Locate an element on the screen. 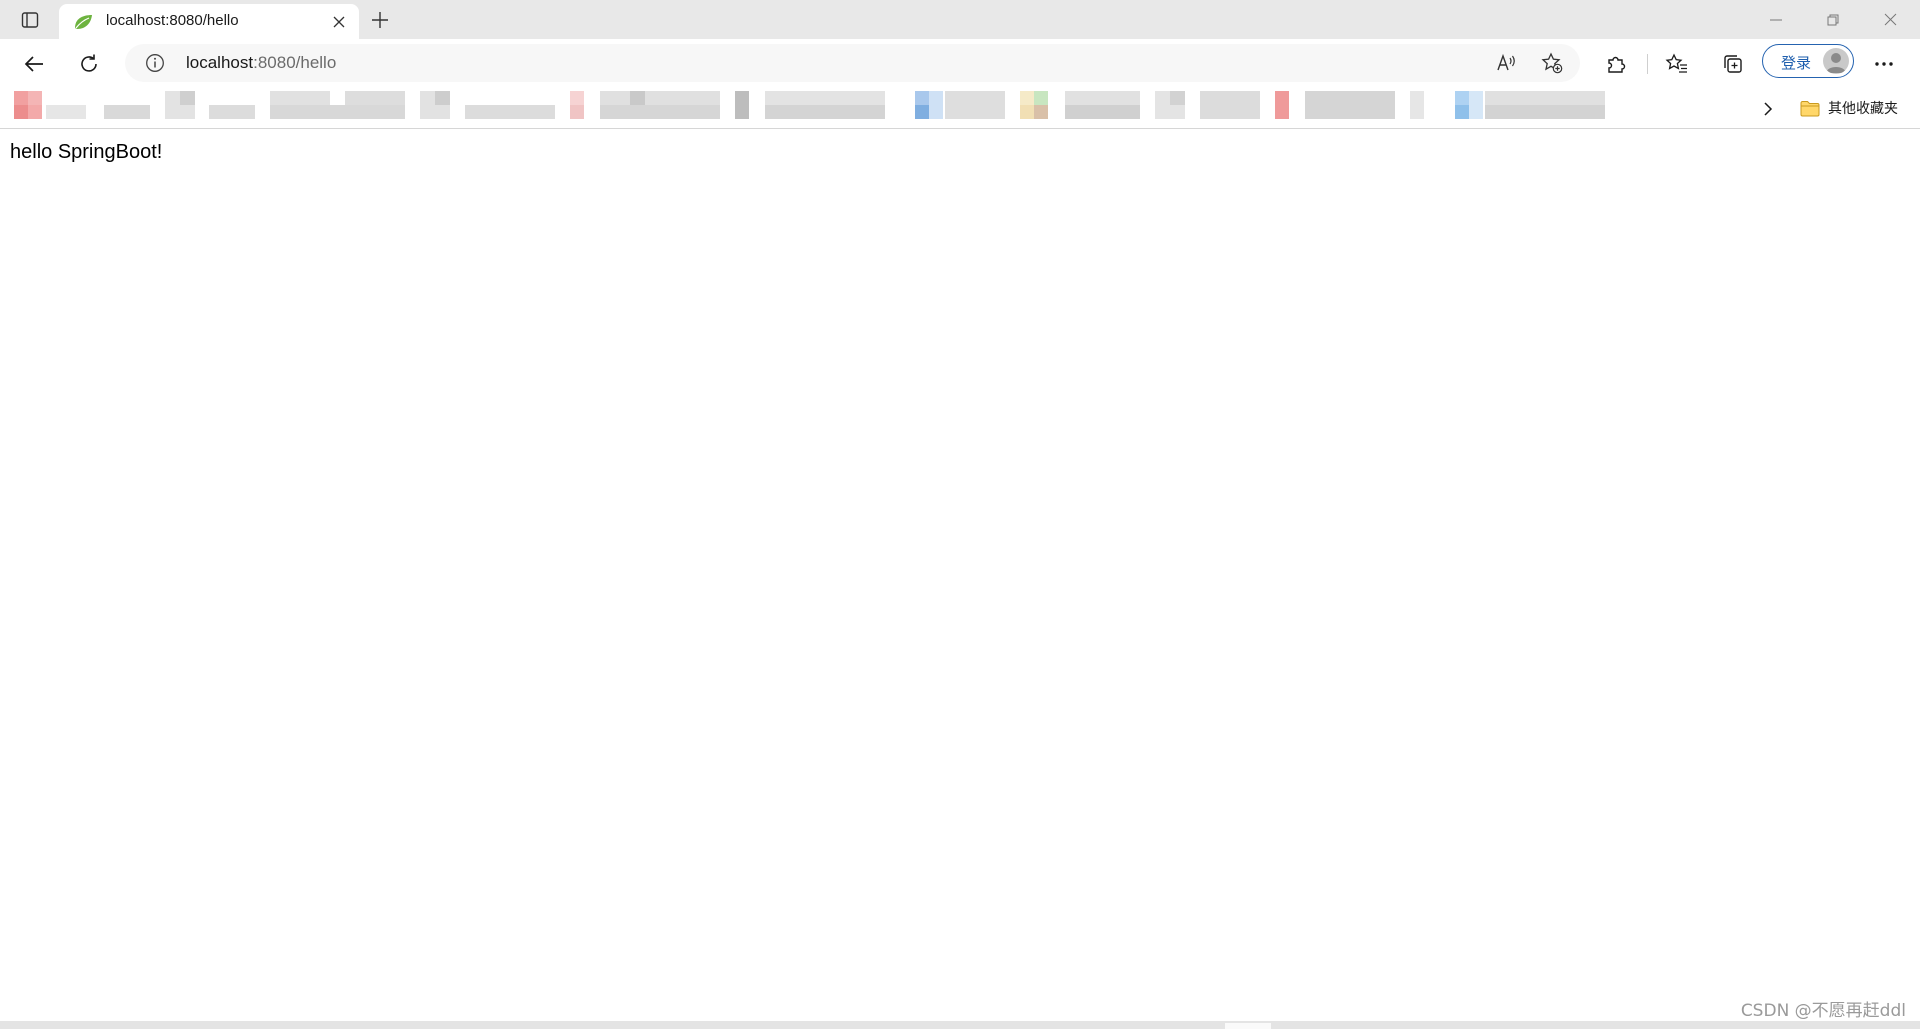 This screenshot has width=1920, height=1029. close-window-button is located at coordinates (1890, 19).